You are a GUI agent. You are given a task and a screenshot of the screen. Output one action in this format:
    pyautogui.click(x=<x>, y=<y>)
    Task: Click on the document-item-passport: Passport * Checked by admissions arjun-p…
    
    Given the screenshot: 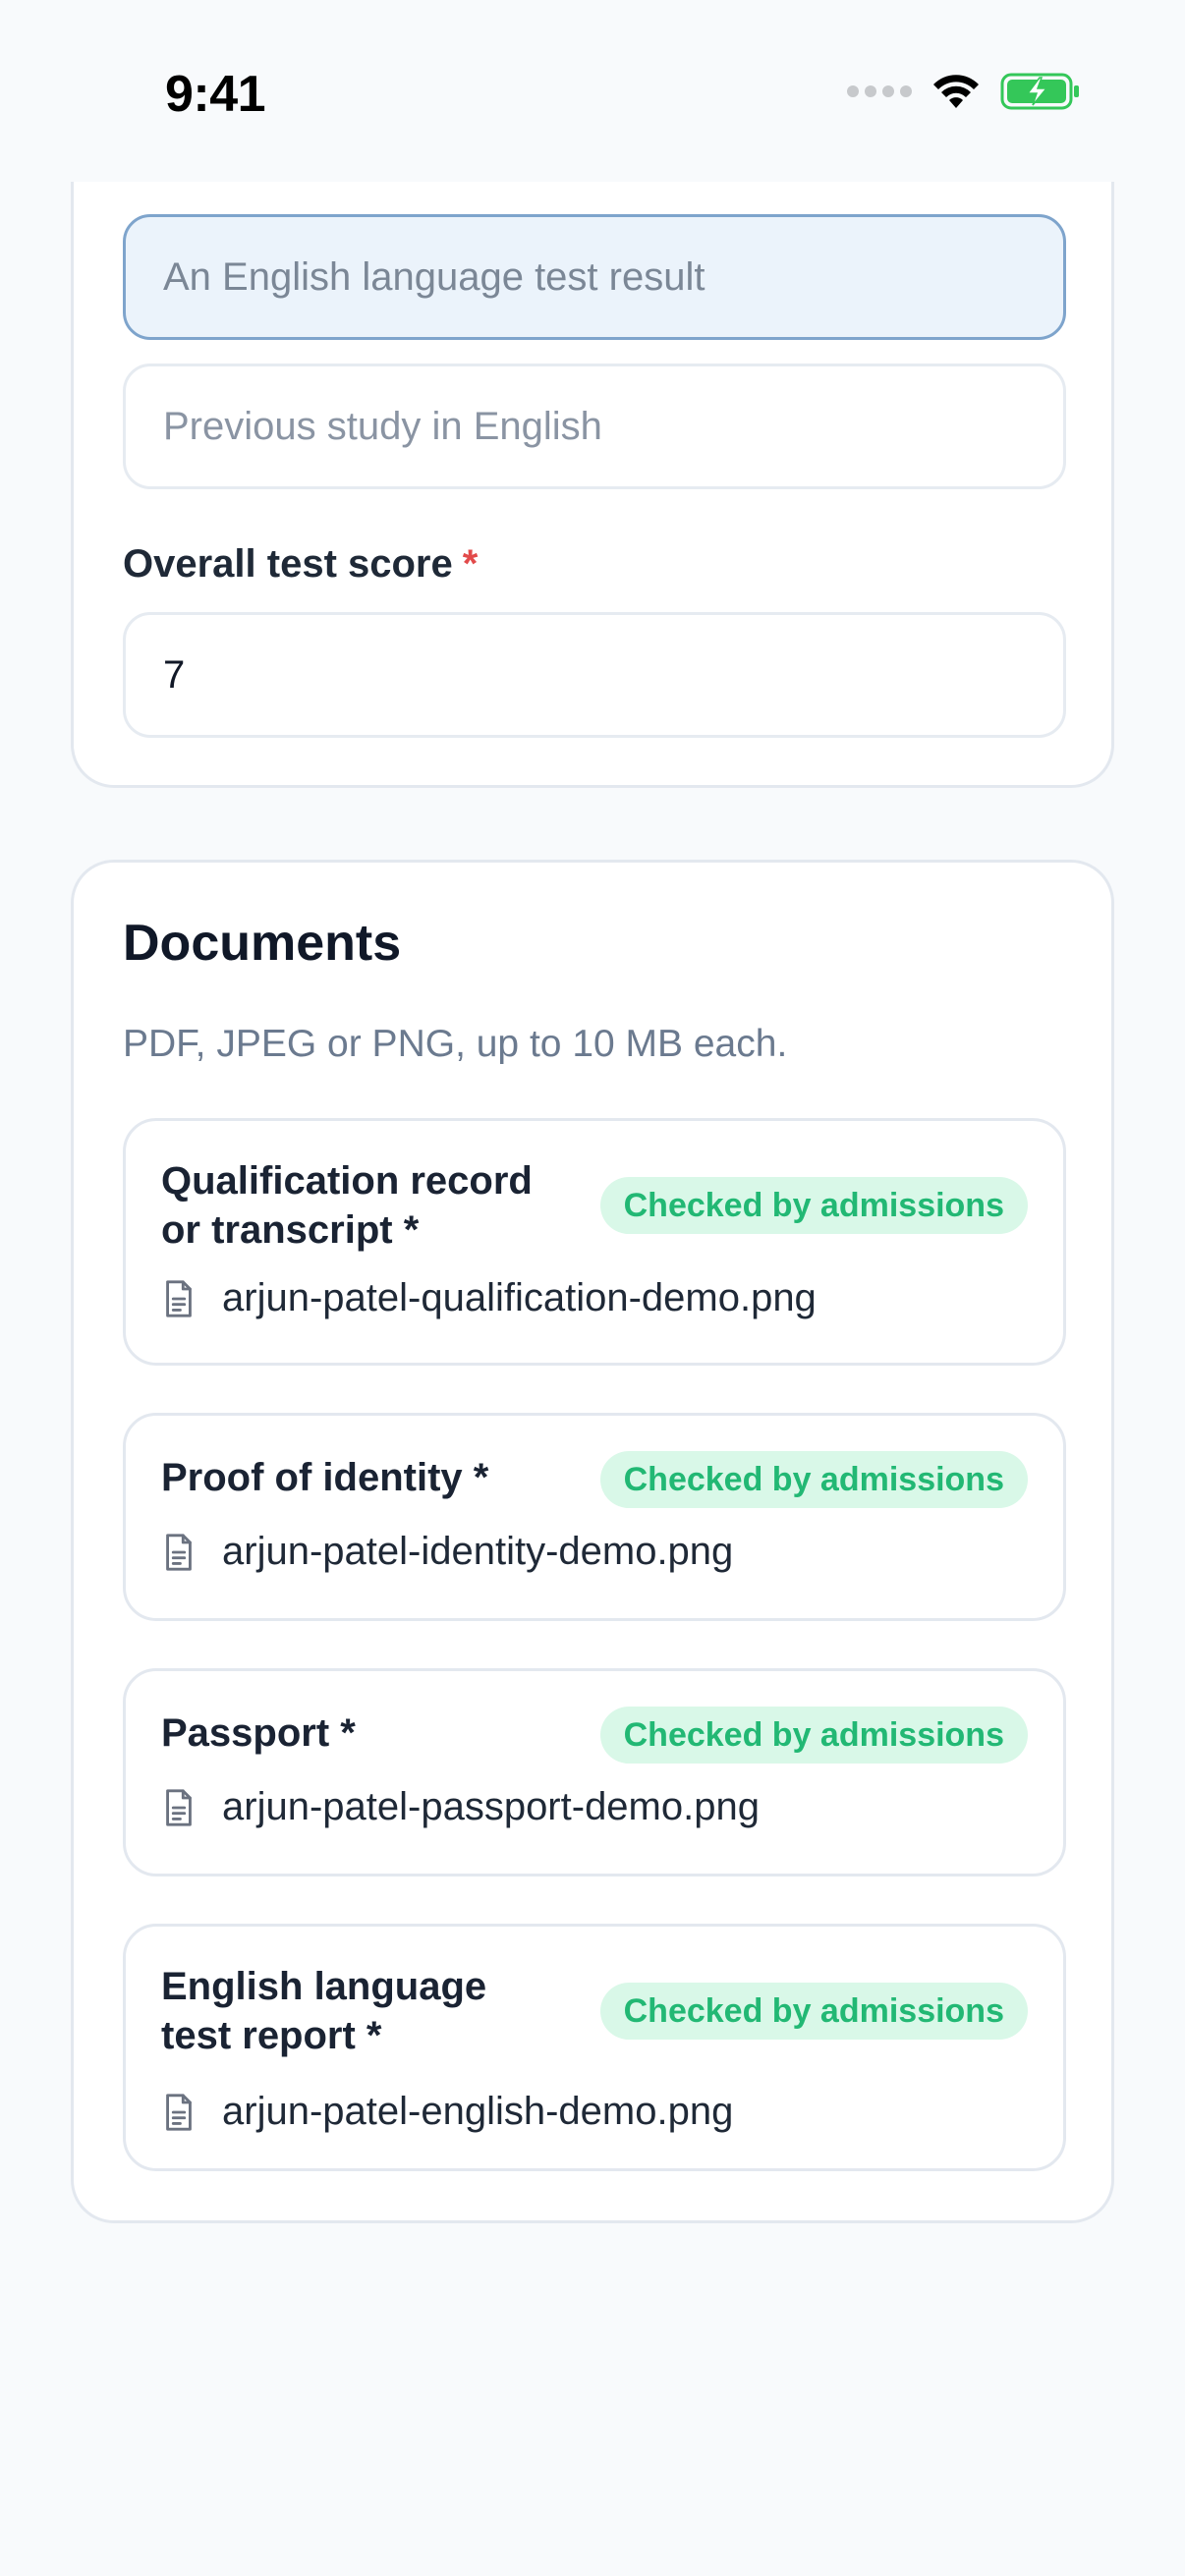 What is the action you would take?
    pyautogui.click(x=594, y=1772)
    